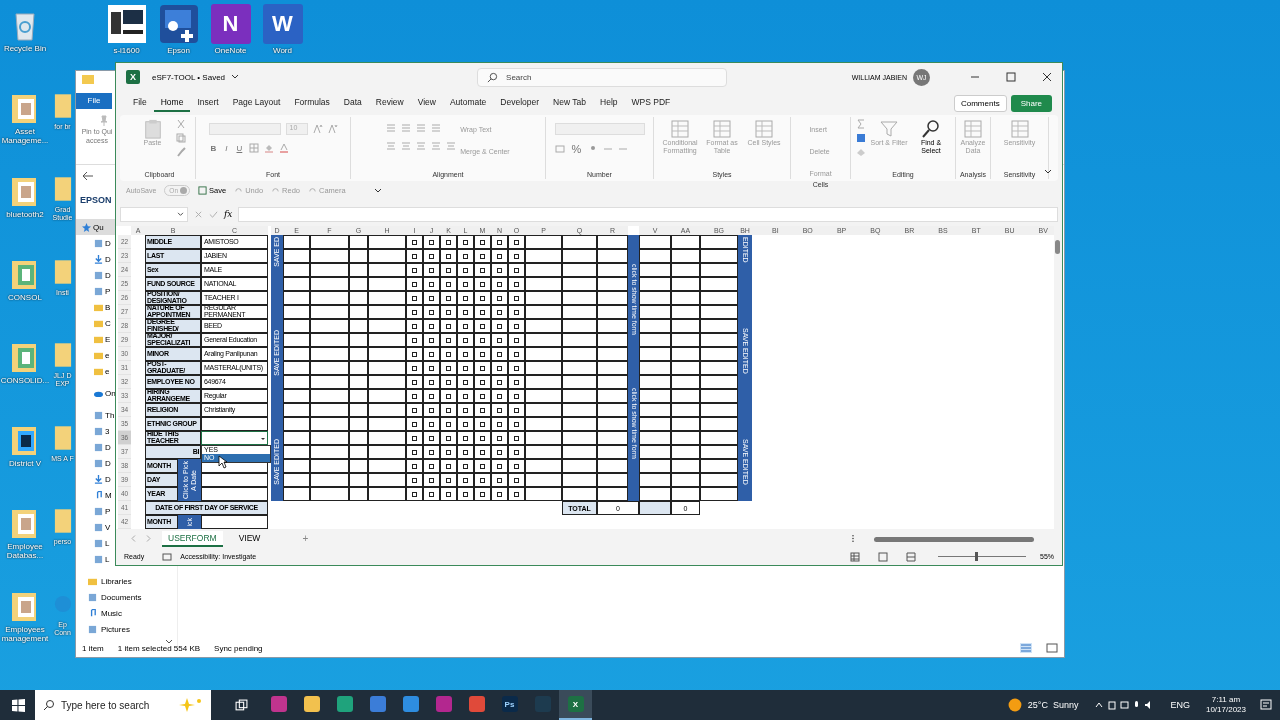  Describe the element at coordinates (931, 129) in the screenshot. I see `search-icon` at that location.